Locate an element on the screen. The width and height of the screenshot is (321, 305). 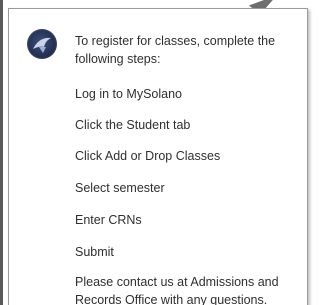
step-submit: Submit is located at coordinates (94, 252).